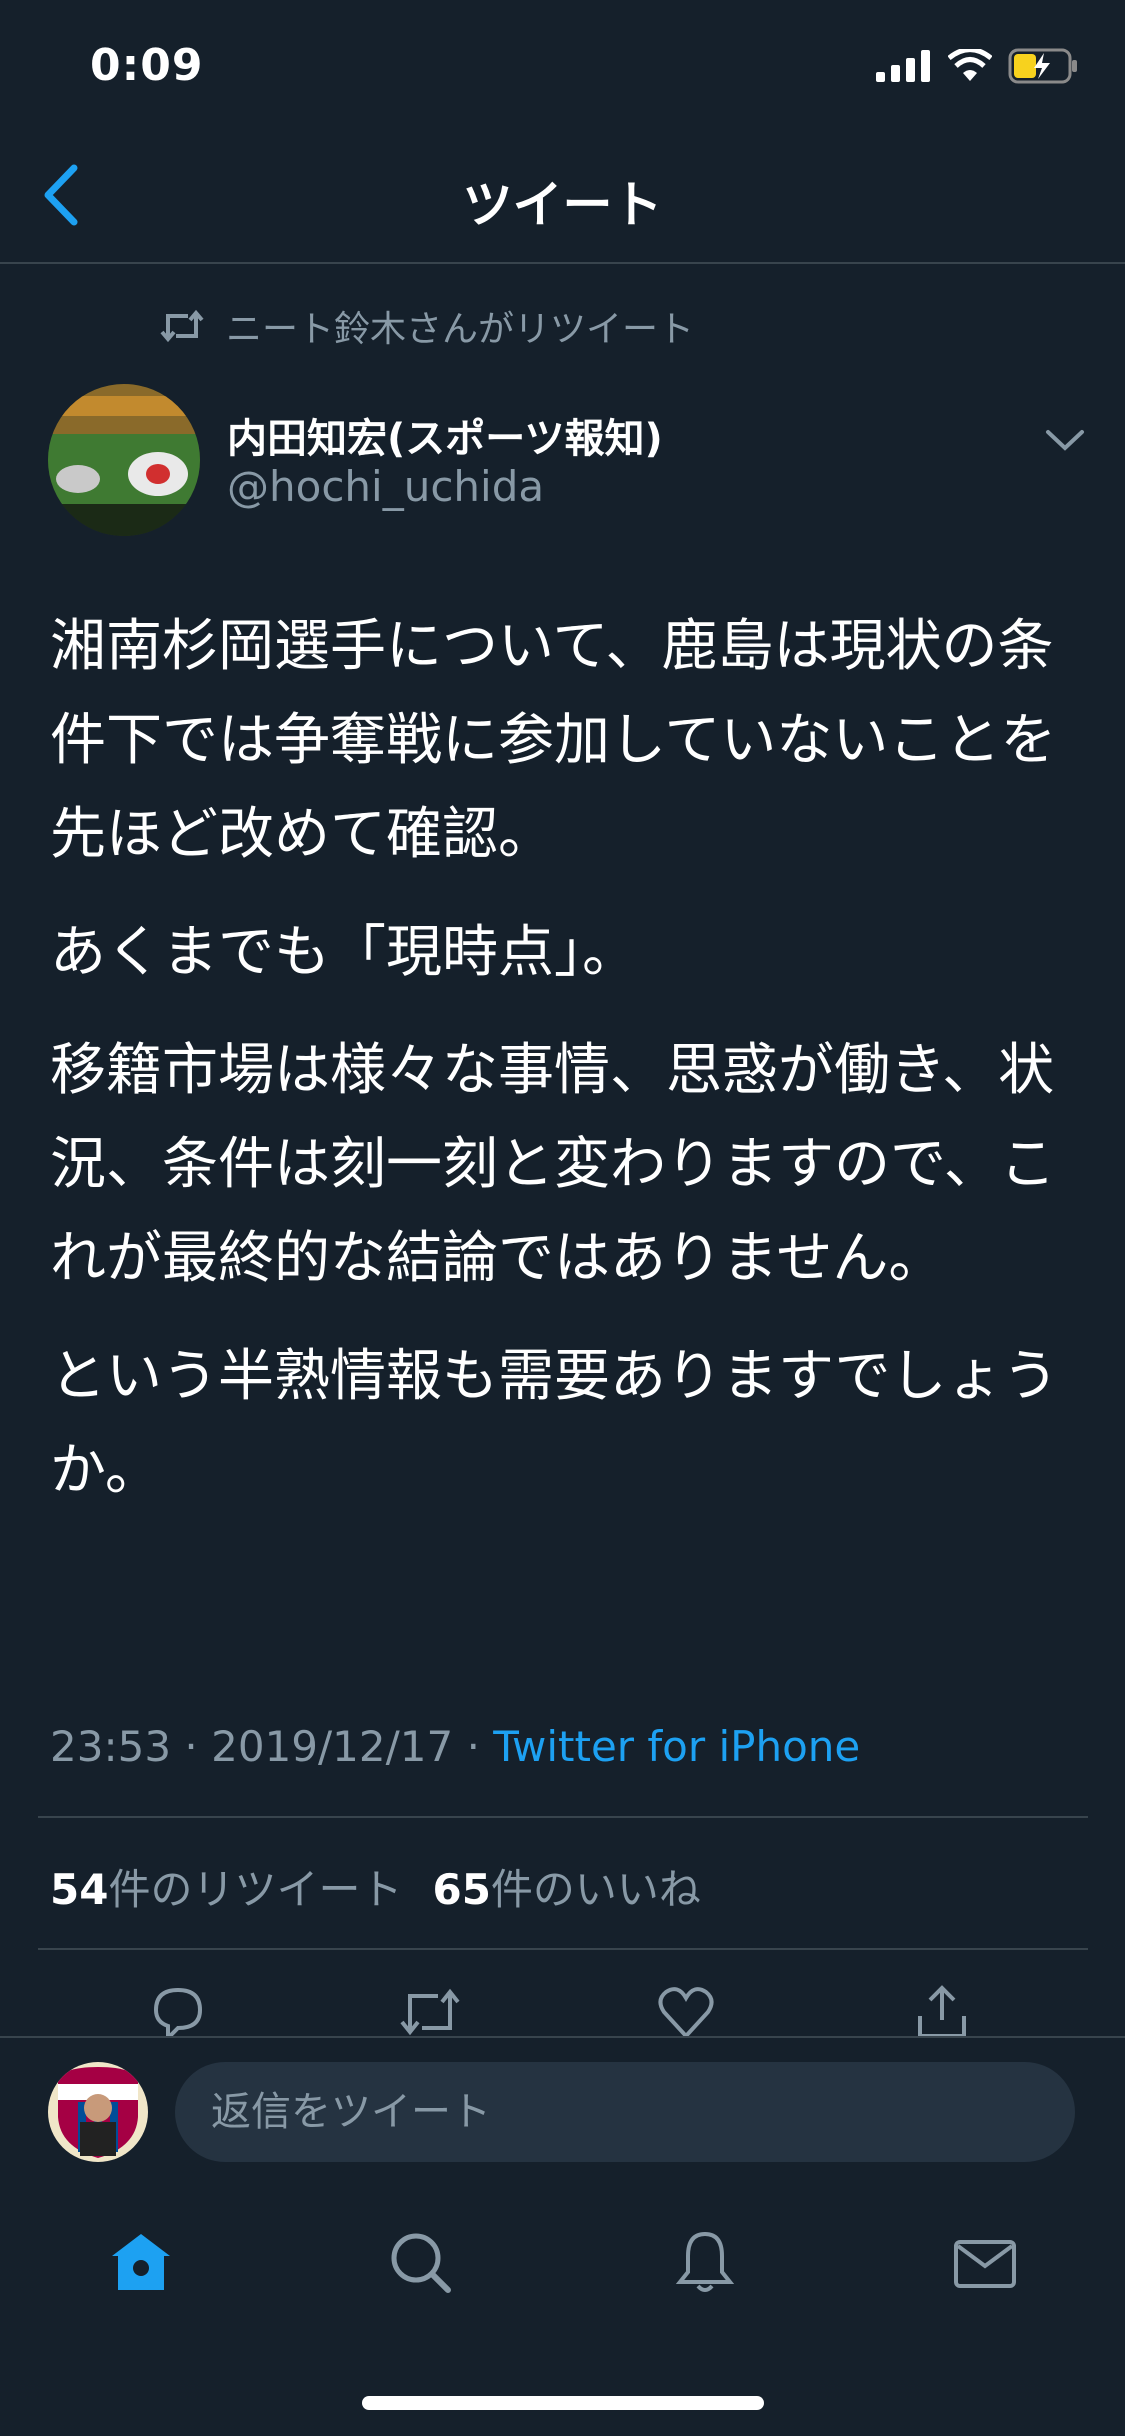  Describe the element at coordinates (385, 486) in the screenshot. I see `author-handle: @hochi_uchida` at that location.